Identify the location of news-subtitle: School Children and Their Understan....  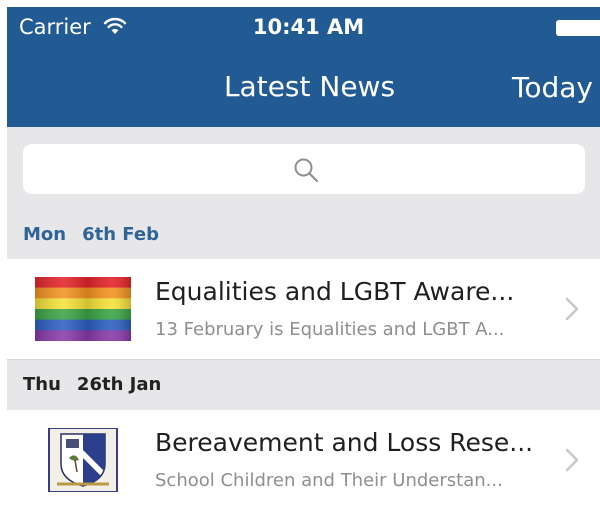
(329, 480).